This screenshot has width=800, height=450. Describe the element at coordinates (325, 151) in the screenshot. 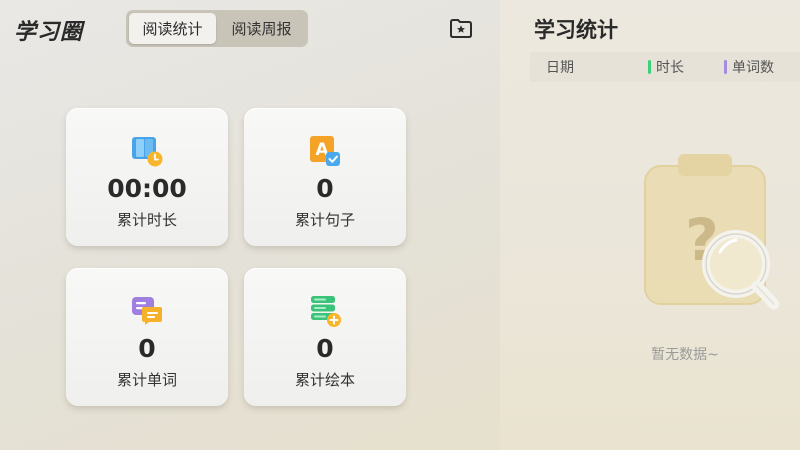

I see `letter-a-check-icon: A` at that location.